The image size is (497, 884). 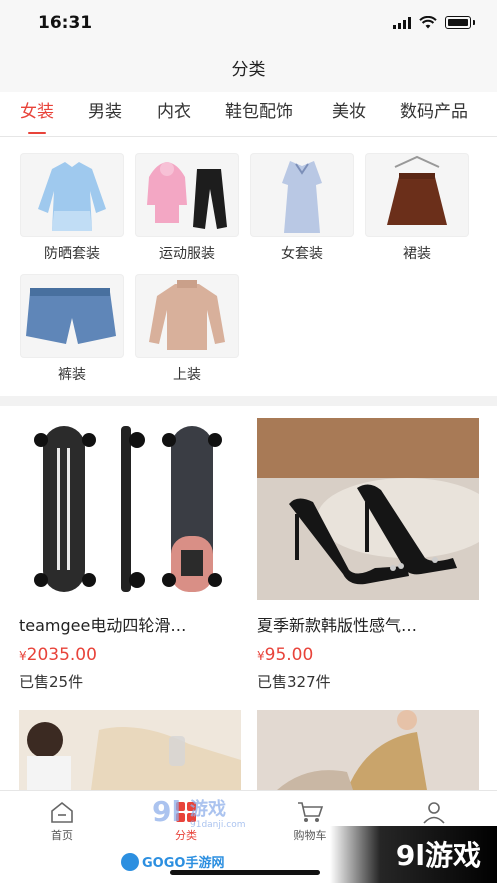 What do you see at coordinates (37, 133) in the screenshot?
I see `active-tab-indicator` at bounding box center [37, 133].